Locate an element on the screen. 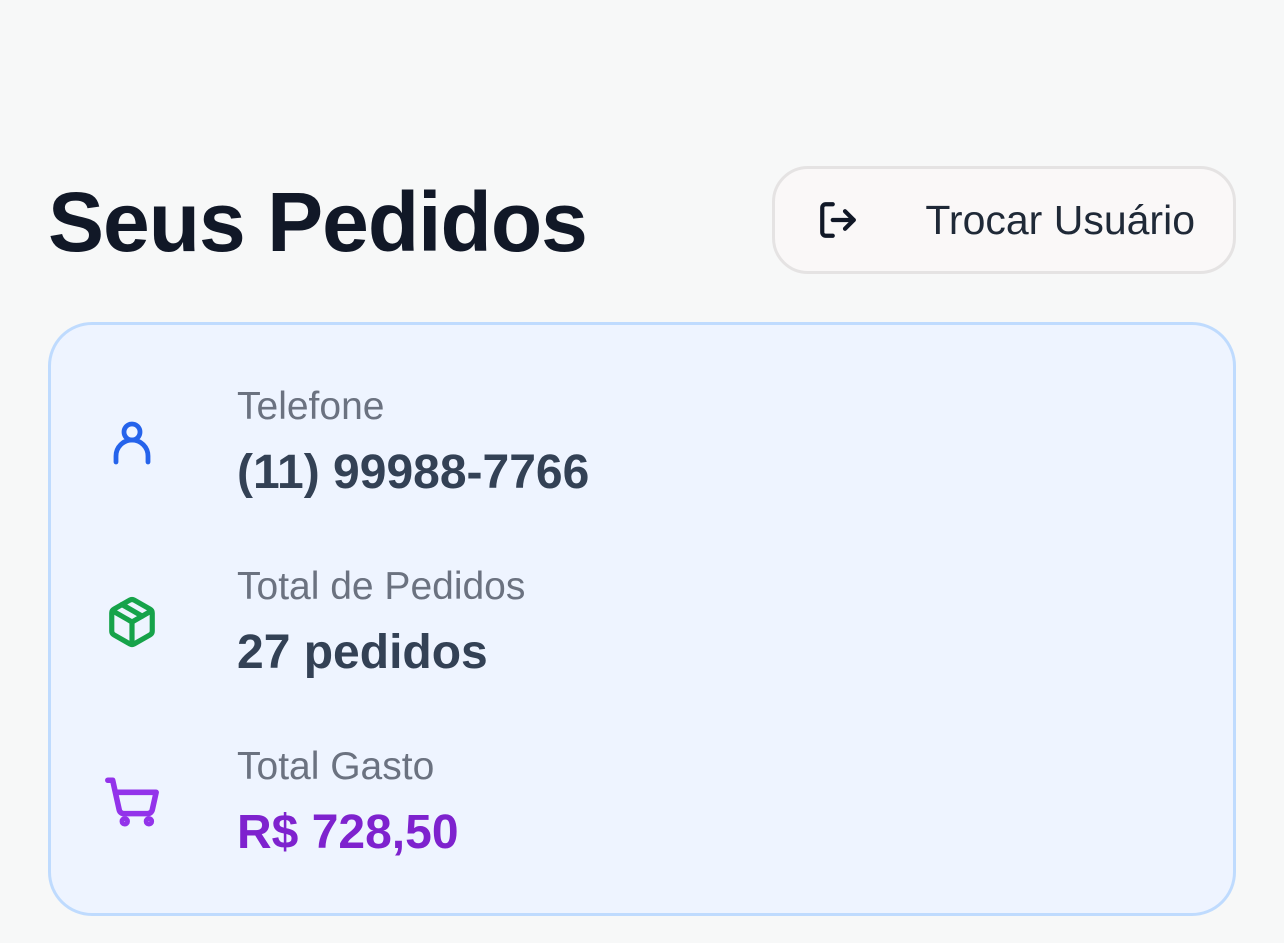 The height and width of the screenshot is (943, 1284). phone-summary-text: Telefone (11) 99988-7766 is located at coordinates (413, 442).